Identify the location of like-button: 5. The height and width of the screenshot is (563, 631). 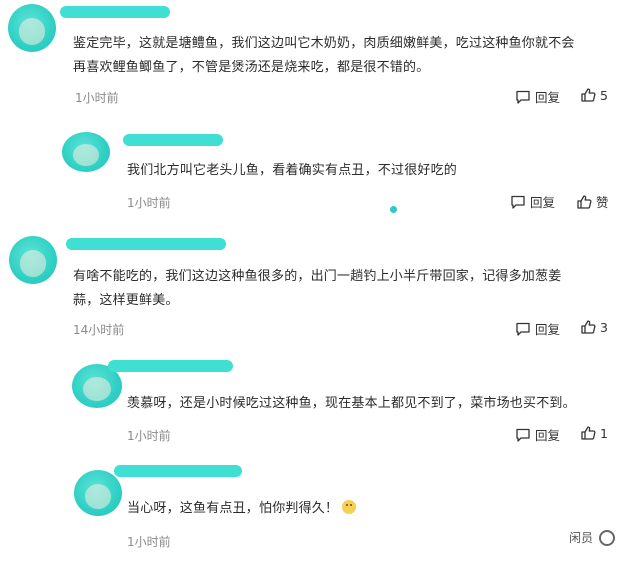
(594, 95).